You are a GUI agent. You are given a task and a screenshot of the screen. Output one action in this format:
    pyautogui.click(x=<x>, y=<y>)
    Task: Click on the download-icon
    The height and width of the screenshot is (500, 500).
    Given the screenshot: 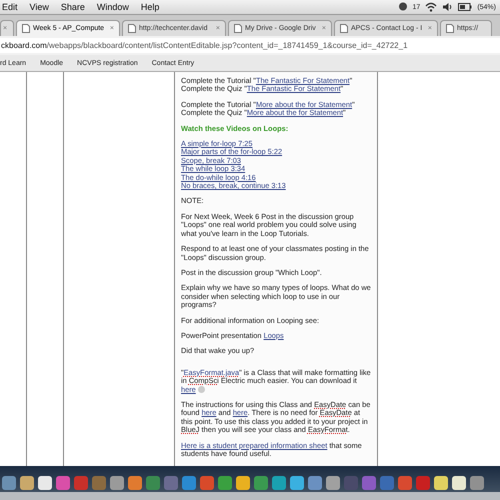 What is the action you would take?
    pyautogui.click(x=201, y=390)
    